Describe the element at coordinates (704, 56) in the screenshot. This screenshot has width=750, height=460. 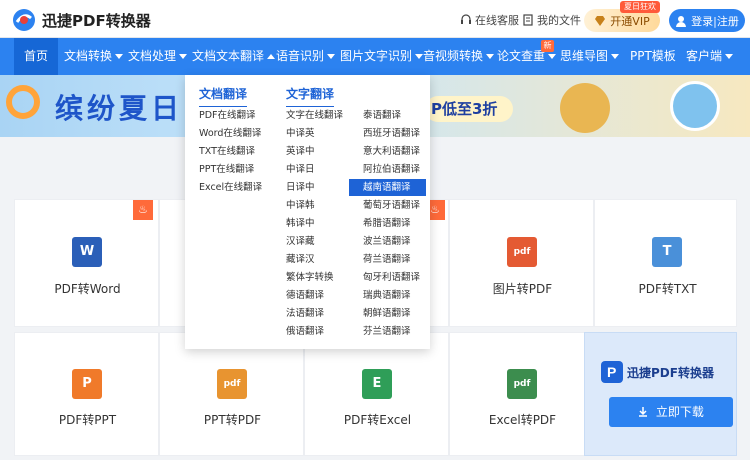
I see `nav-client-label: 客户端` at that location.